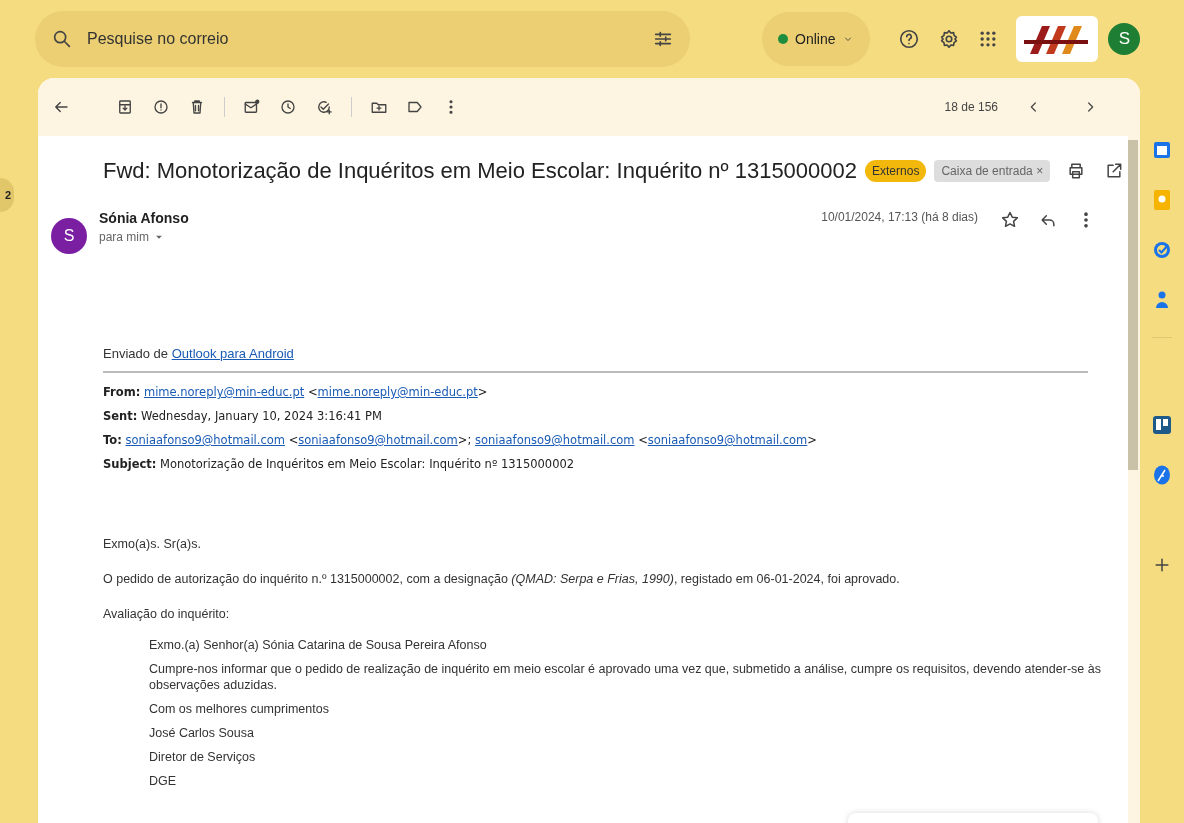 The image size is (1184, 823). Describe the element at coordinates (339, 464) in the screenshot. I see `header-line: Subject: Monotorização de Inquéritos em Meio Escolar: Inquérito nº 1315000002` at that location.